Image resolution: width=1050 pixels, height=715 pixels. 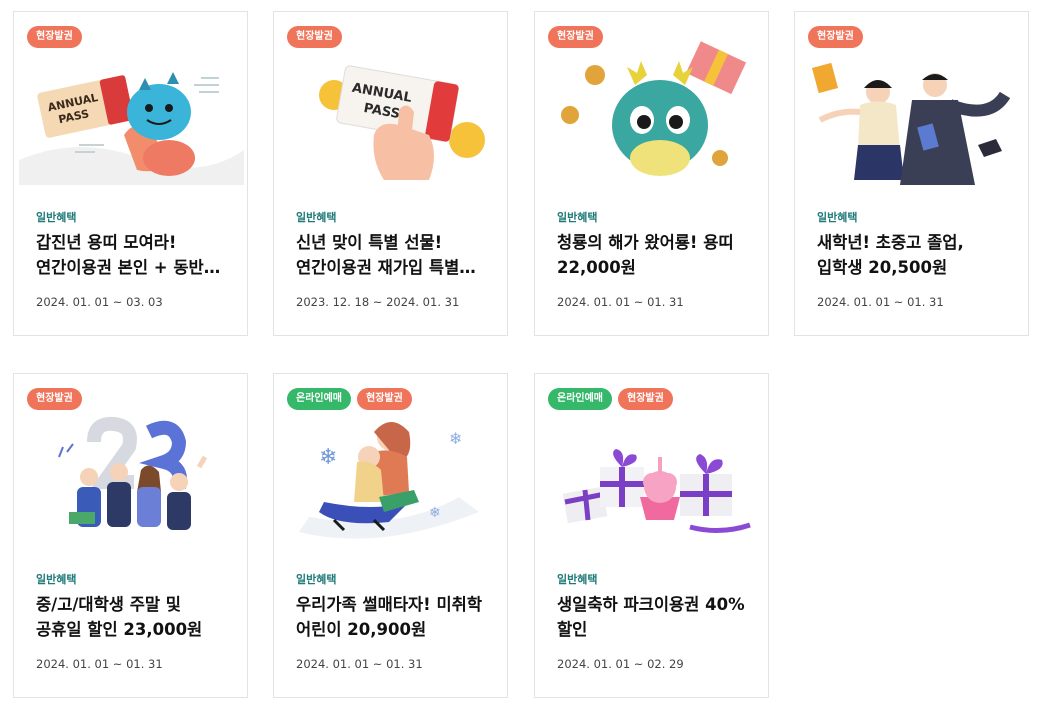 I want to click on card-date: 2024. 01. 01 ~ 03. 03, so click(x=99, y=302).